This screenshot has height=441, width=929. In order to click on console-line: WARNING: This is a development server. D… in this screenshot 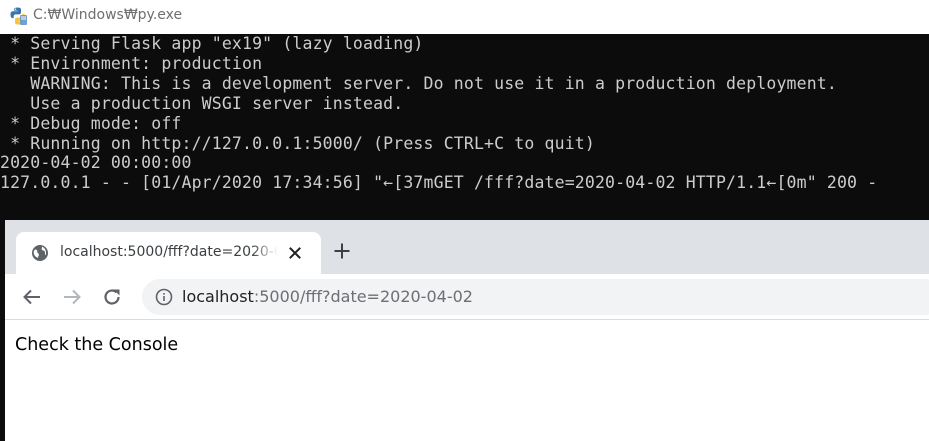, I will do `click(418, 83)`.